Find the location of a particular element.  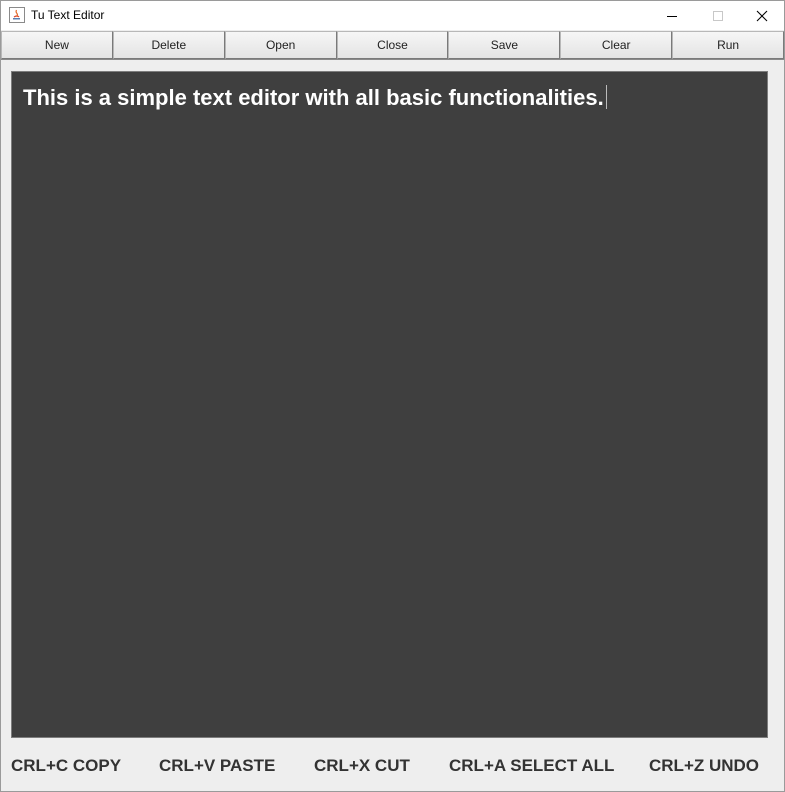

open-button: Open is located at coordinates (280, 45).